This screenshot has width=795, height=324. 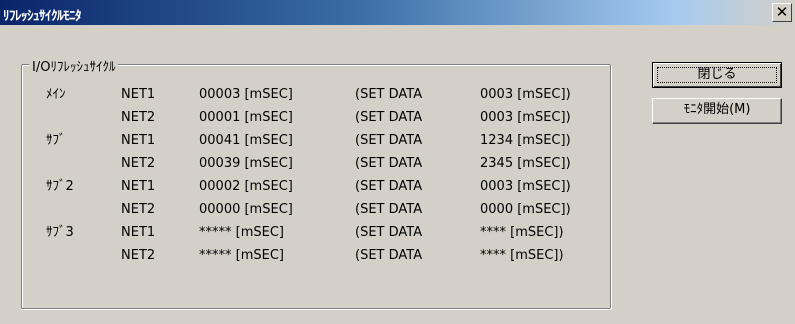 I want to click on group-label: I/Oﾘﾌﾚｯｼｭｻｲｸﾙ, so click(x=74, y=65).